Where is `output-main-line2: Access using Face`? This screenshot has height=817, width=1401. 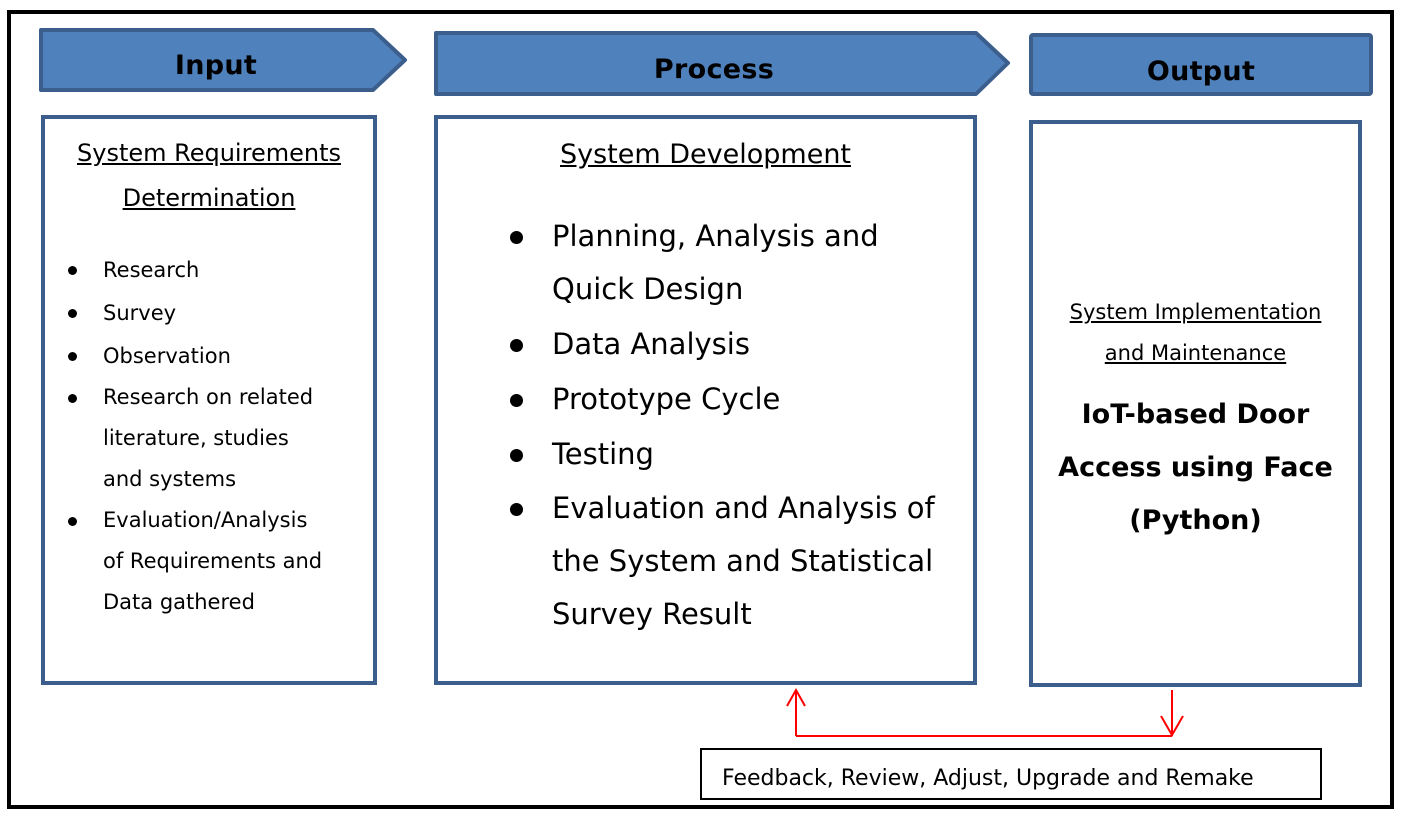
output-main-line2: Access using Face is located at coordinates (1195, 467).